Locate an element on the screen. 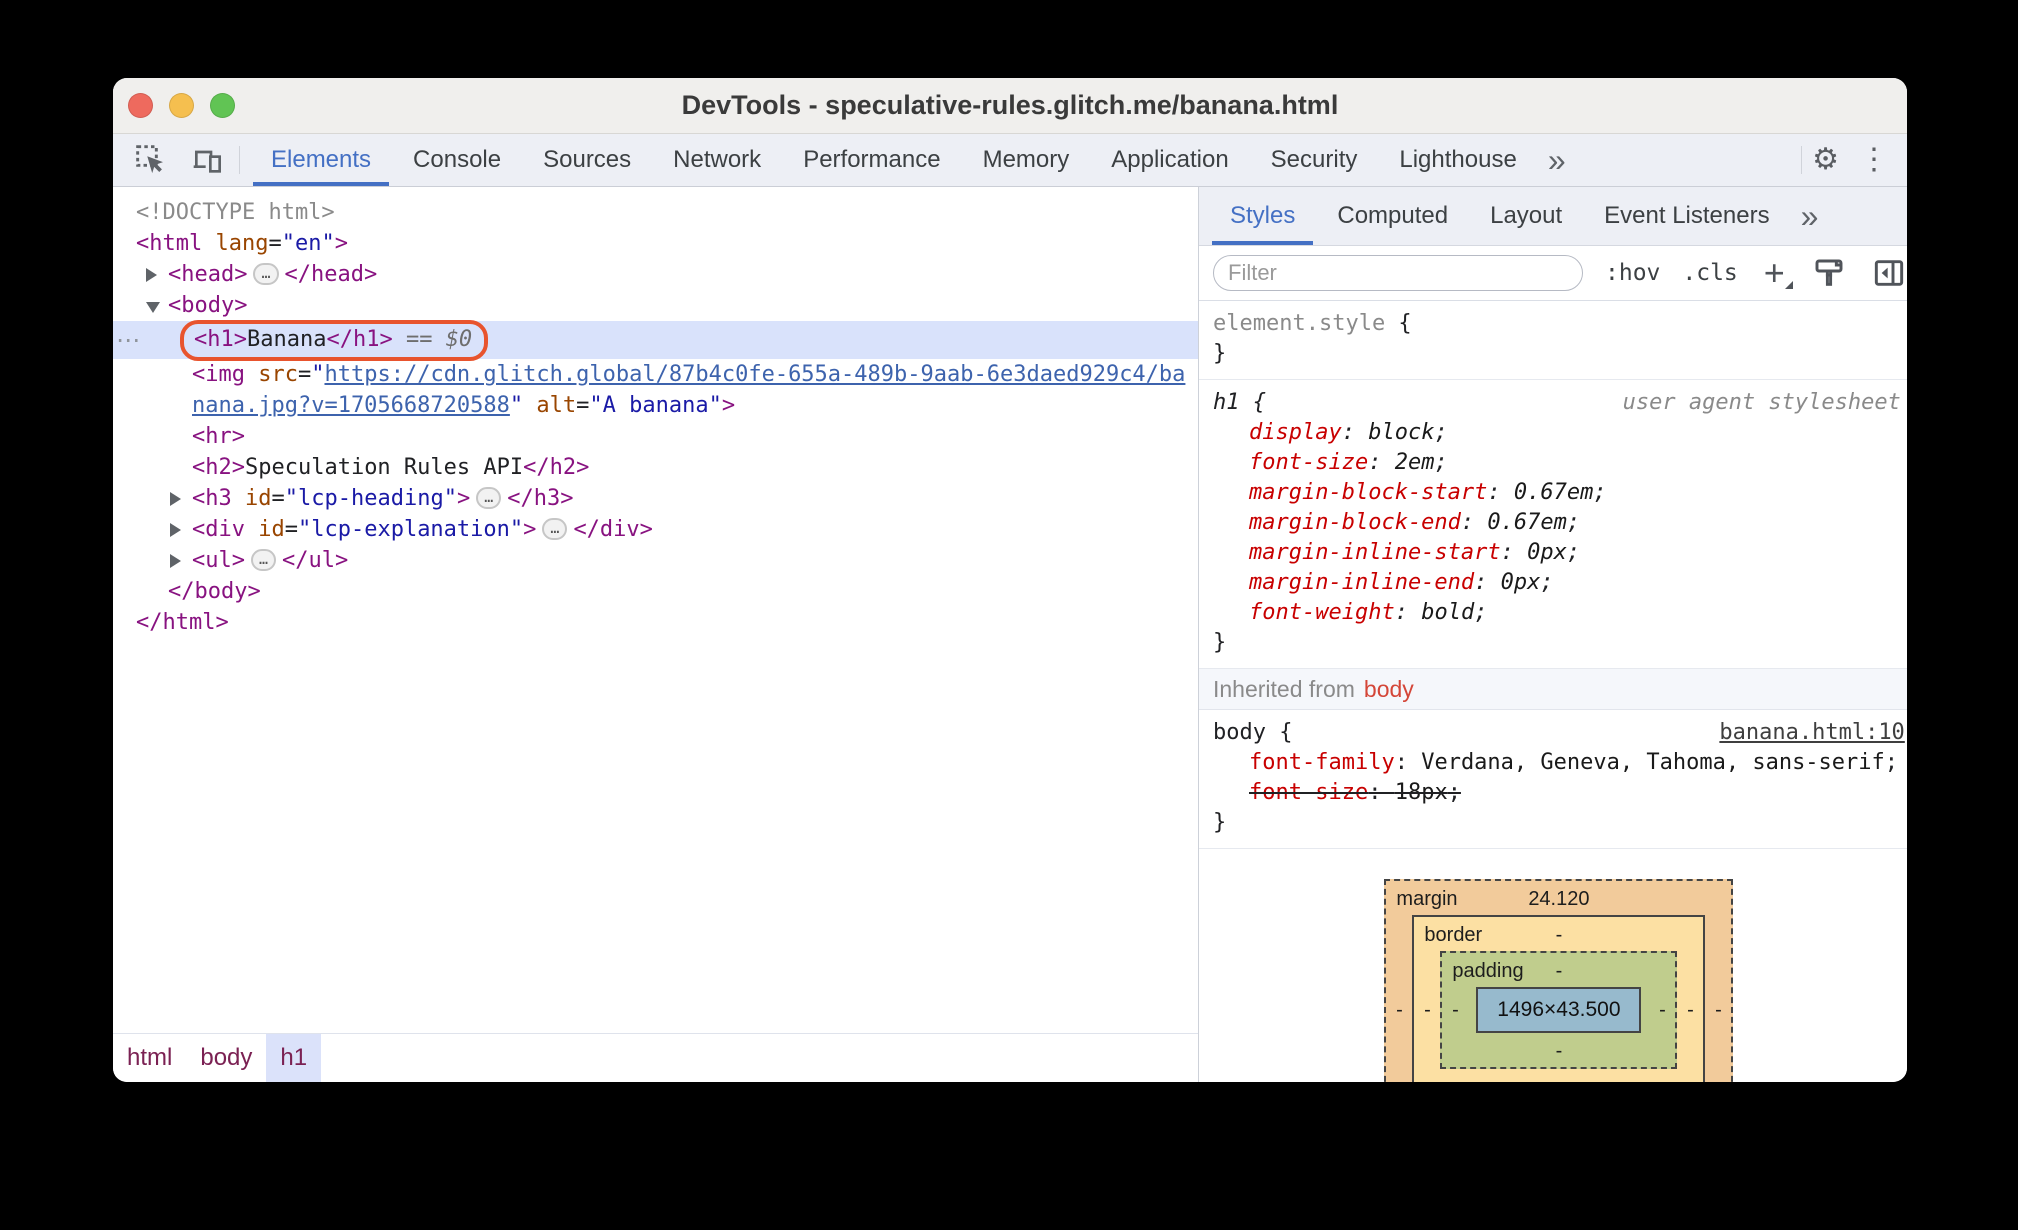 The height and width of the screenshot is (1230, 2018). sidebar-tab-styles: Styles is located at coordinates (1262, 216).